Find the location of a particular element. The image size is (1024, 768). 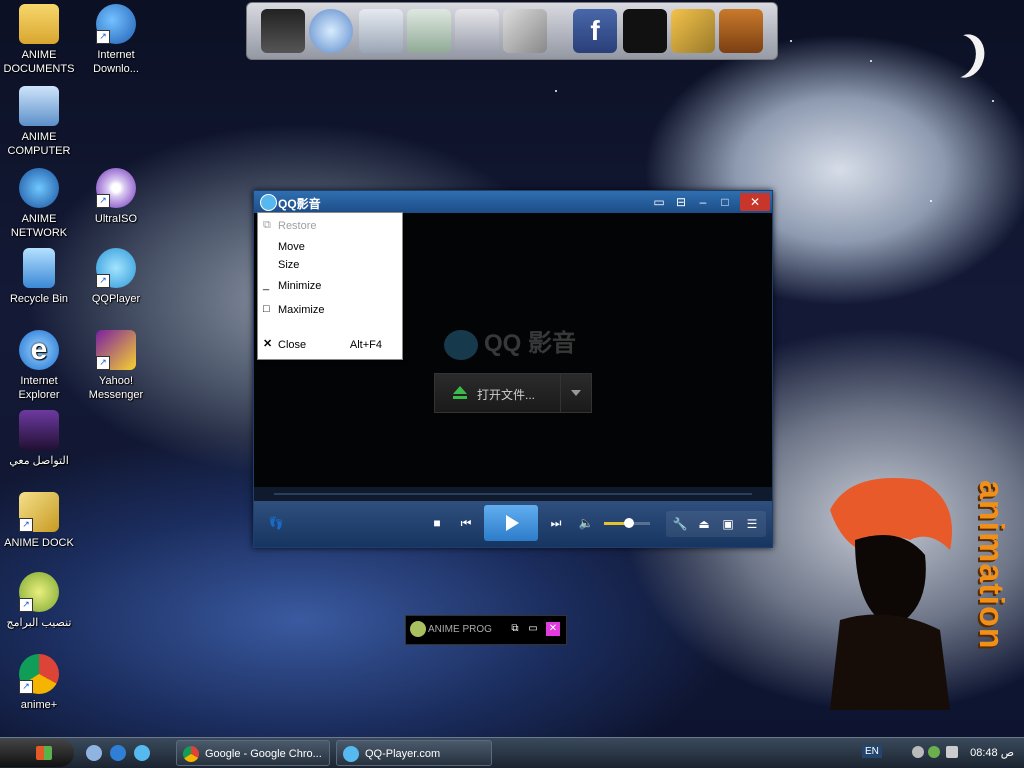

ie-icon: e is located at coordinates (39, 350).